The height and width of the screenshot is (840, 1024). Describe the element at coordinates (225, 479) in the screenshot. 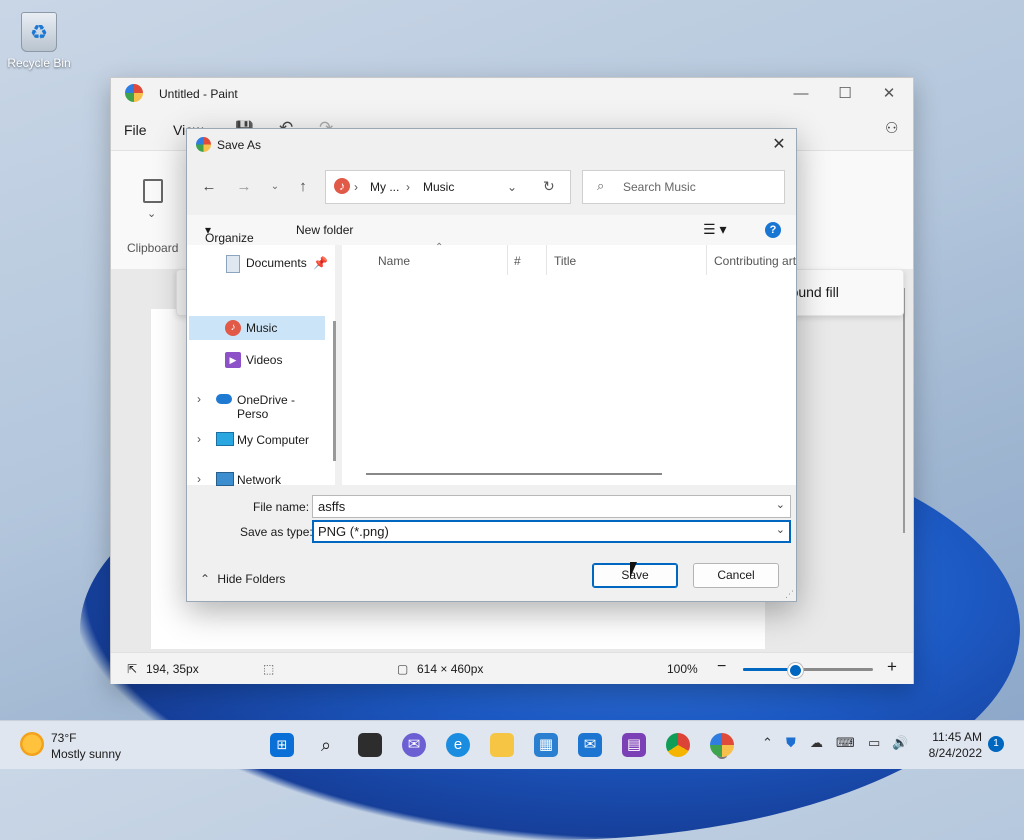

I see `network-icon` at that location.